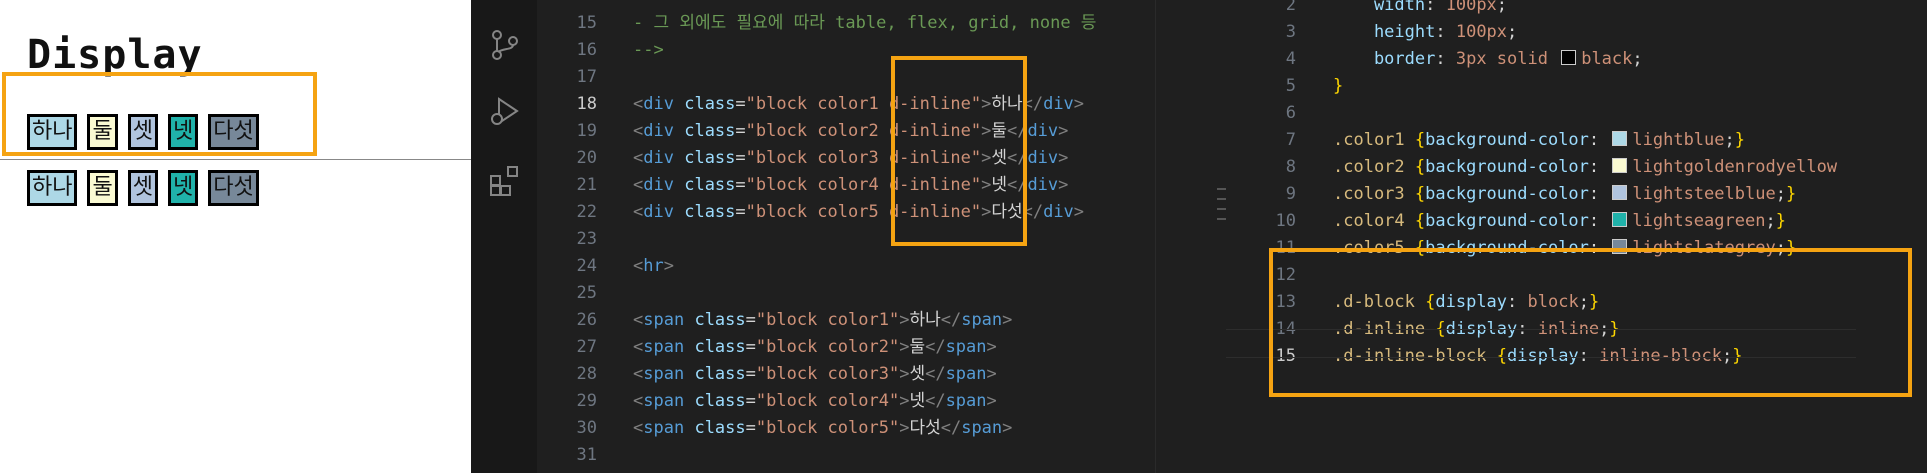  I want to click on line-number: 21, so click(586, 185).